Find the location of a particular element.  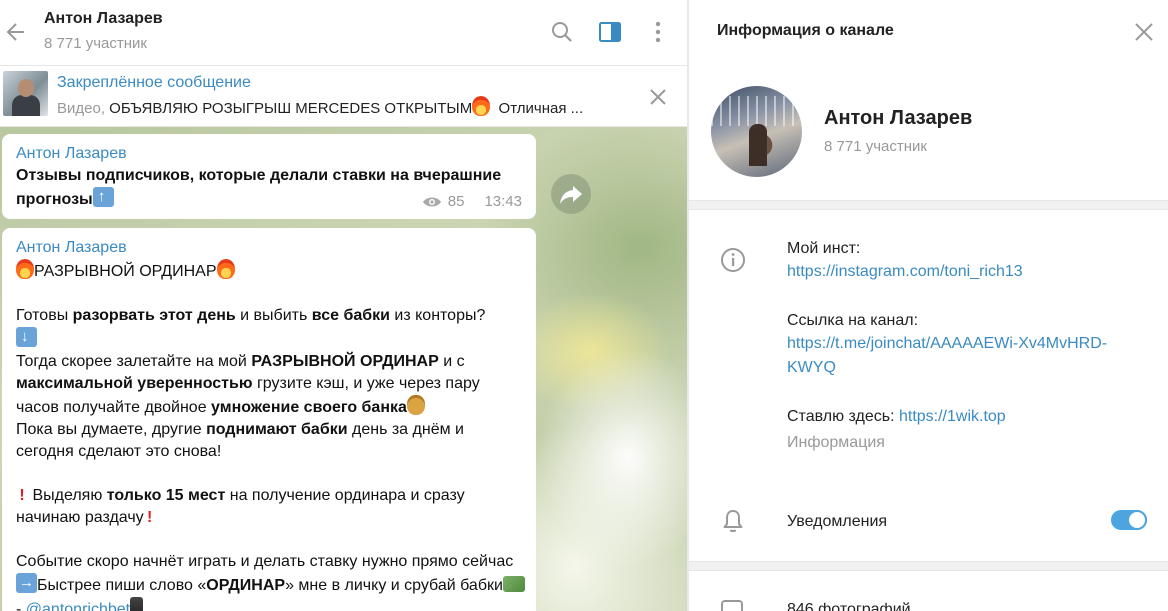

channel-link-line-2: KWYQ is located at coordinates (947, 368).